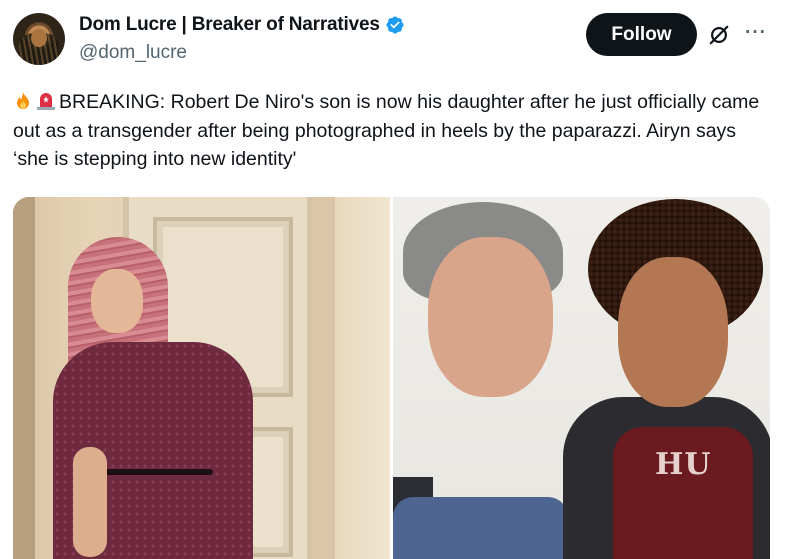  I want to click on wall-right, so click(362, 378).